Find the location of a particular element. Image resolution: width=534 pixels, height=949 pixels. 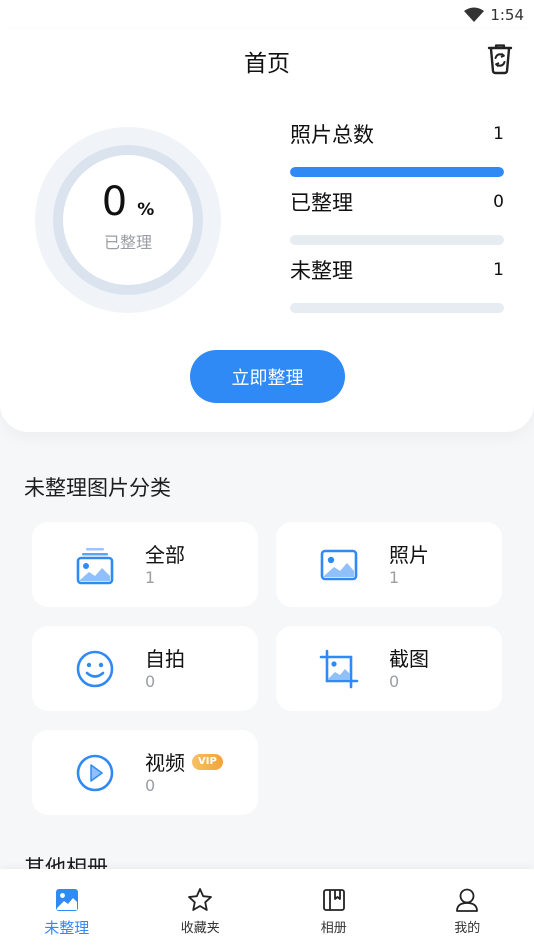

bottom-nav: 未整理 收藏夹 相册 我的 is located at coordinates (267, 909).